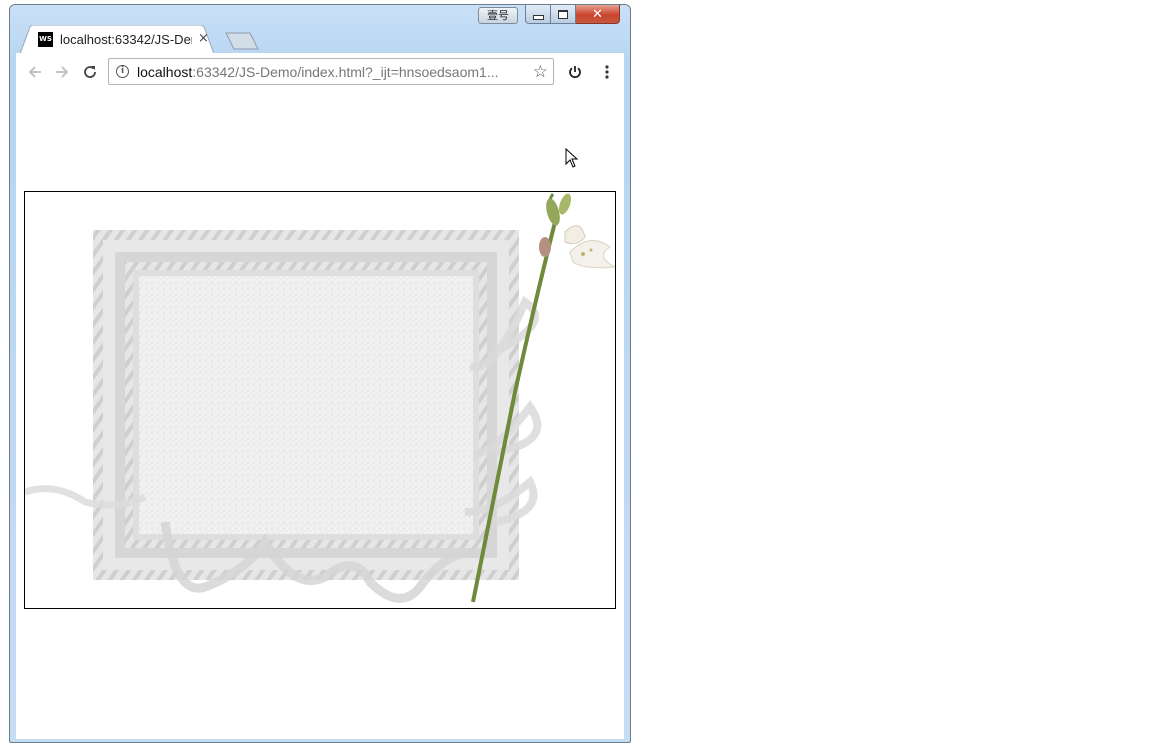 The image size is (1150, 746). I want to click on arrow-left-icon, so click(34, 72).